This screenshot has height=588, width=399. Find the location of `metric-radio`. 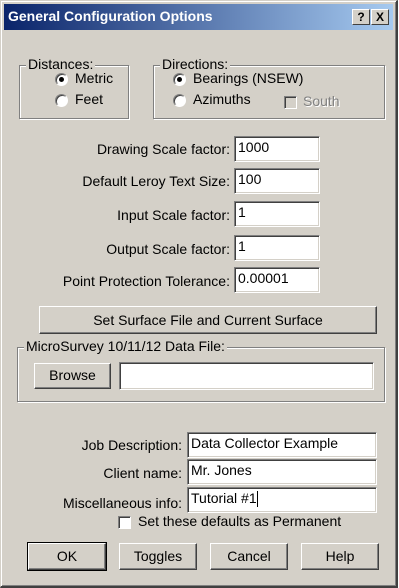

metric-radio is located at coordinates (61, 79).